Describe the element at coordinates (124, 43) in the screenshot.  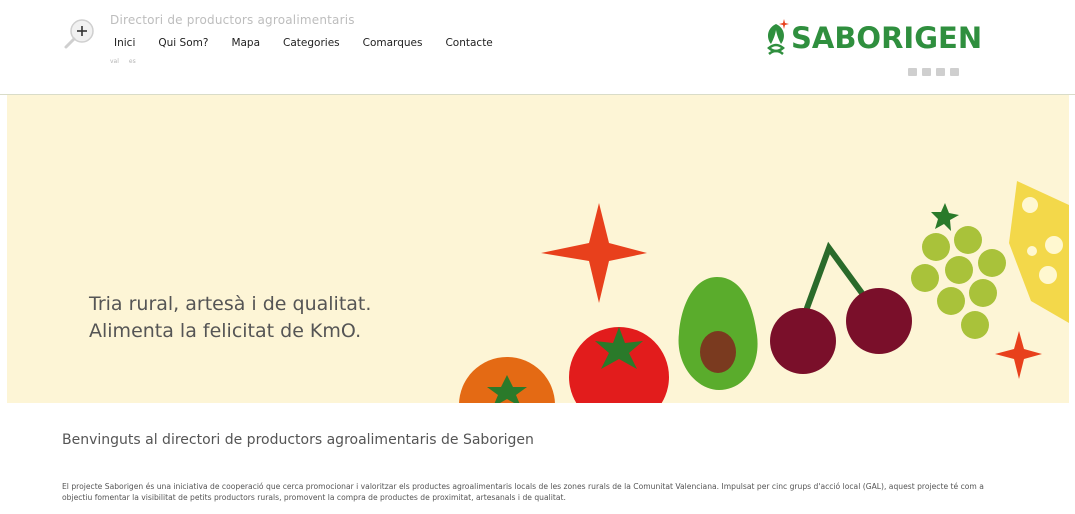
I see `nav-item-inici: Inici` at that location.